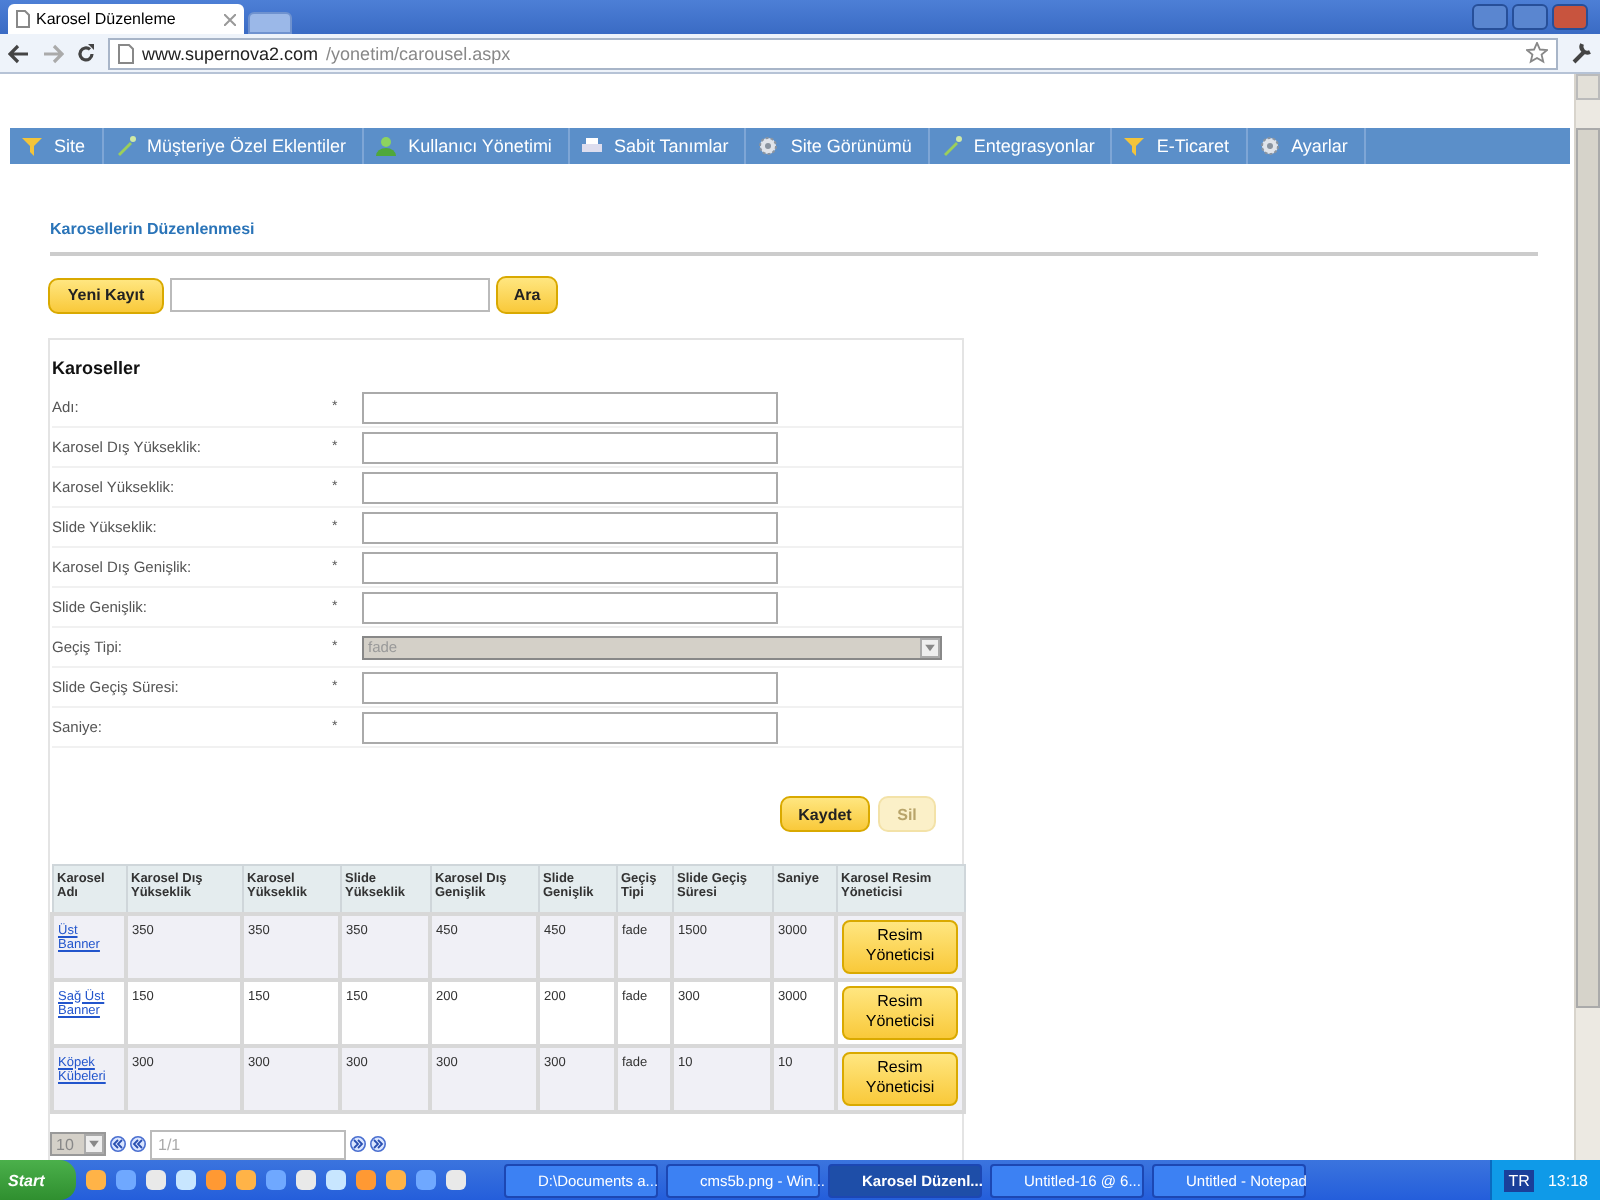 This screenshot has height=1200, width=1600. I want to click on new-tab-button, so click(270, 23).